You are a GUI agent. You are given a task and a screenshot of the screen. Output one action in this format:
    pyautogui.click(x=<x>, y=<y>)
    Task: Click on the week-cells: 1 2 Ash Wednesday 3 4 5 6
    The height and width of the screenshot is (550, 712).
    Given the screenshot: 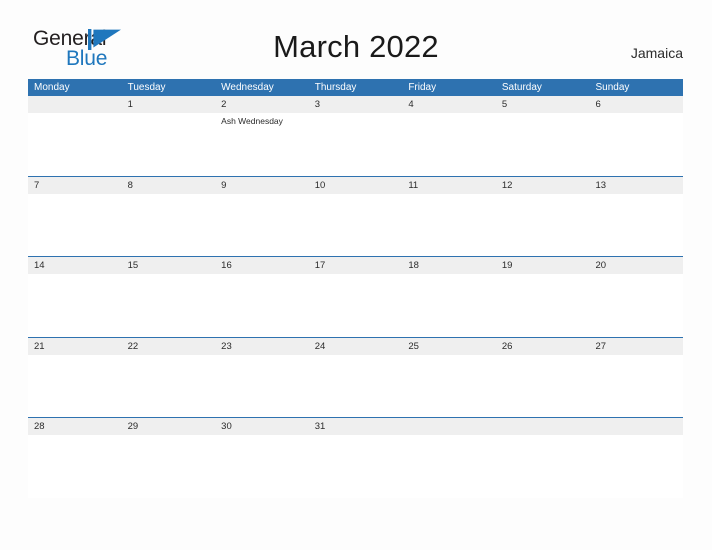 What is the action you would take?
    pyautogui.click(x=356, y=136)
    